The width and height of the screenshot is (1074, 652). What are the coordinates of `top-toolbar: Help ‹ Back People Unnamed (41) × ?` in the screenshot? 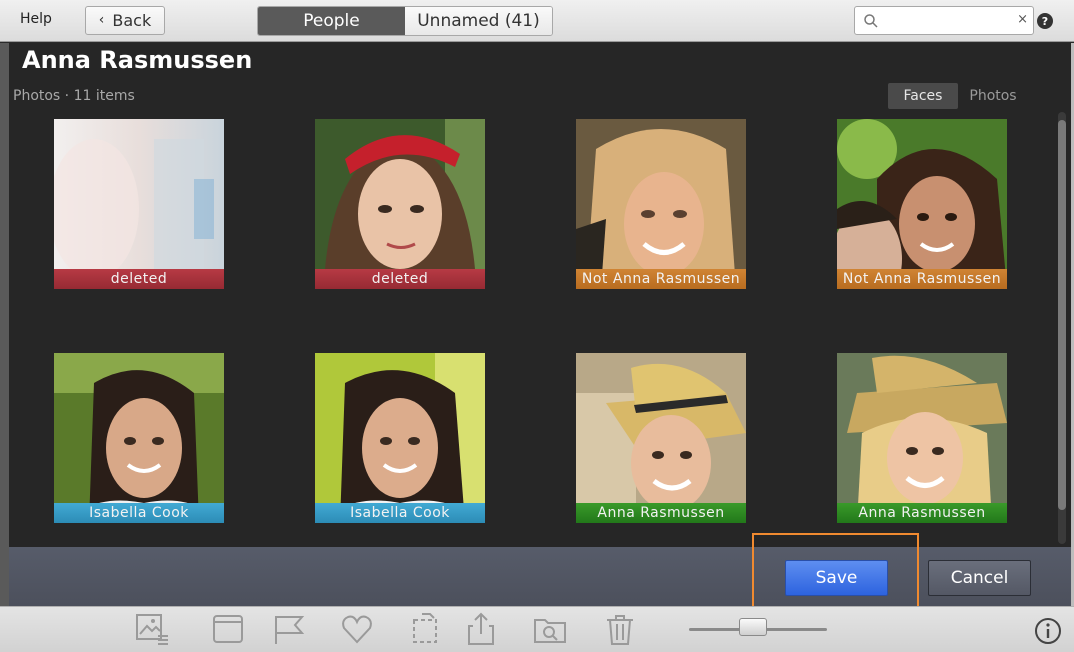 It's located at (537, 21).